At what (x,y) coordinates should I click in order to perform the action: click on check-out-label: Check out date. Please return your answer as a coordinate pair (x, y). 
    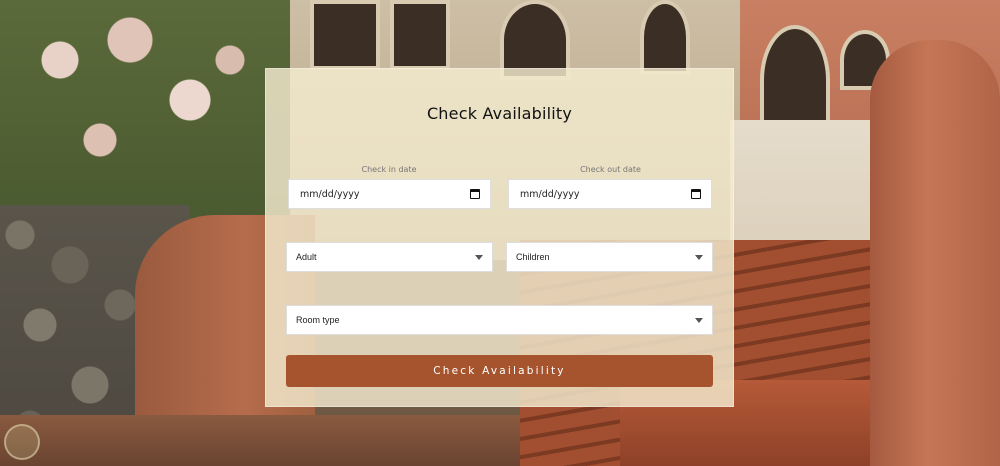
    Looking at the image, I should click on (610, 169).